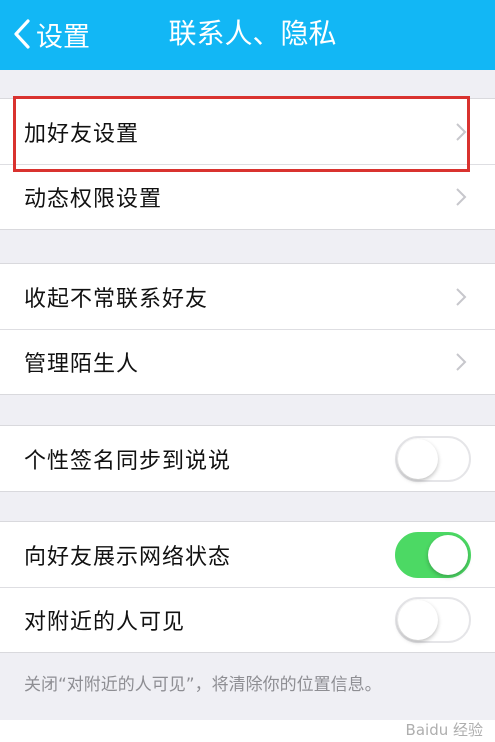 The height and width of the screenshot is (742, 495). Describe the element at coordinates (252, 33) in the screenshot. I see `page-title: 联系人、隐私` at that location.